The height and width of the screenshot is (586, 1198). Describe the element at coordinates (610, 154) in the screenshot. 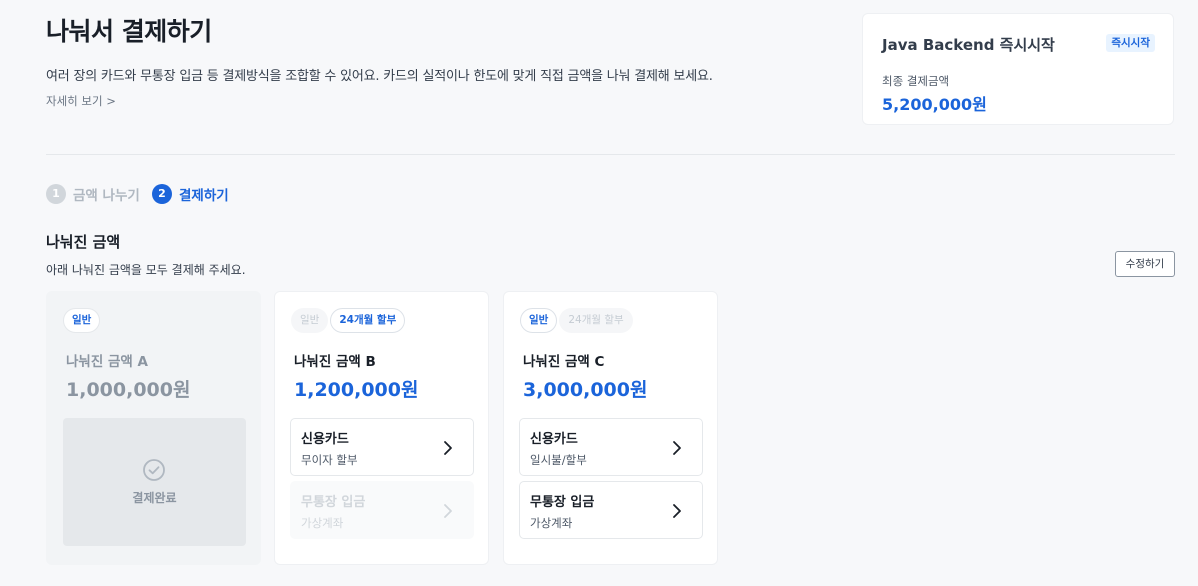

I see `header-divider` at that location.